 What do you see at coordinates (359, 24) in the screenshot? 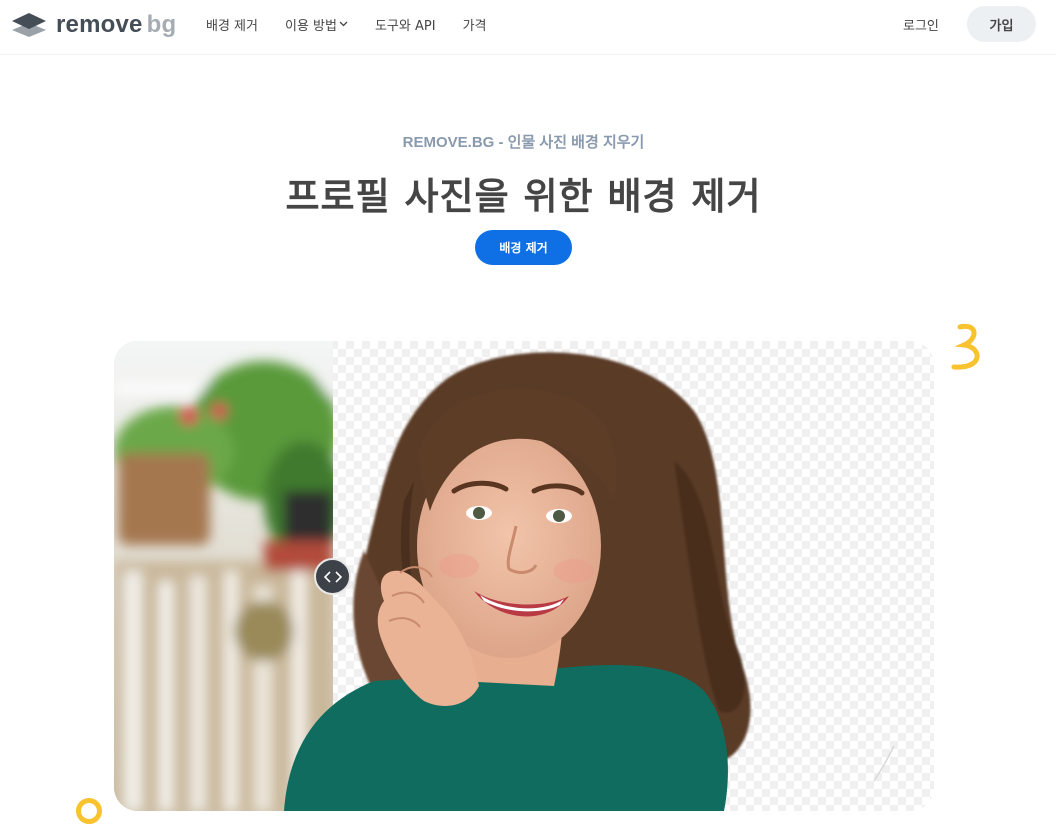
I see `main-nav: 배경 제거 이용 방법 도구와 API 가격` at bounding box center [359, 24].